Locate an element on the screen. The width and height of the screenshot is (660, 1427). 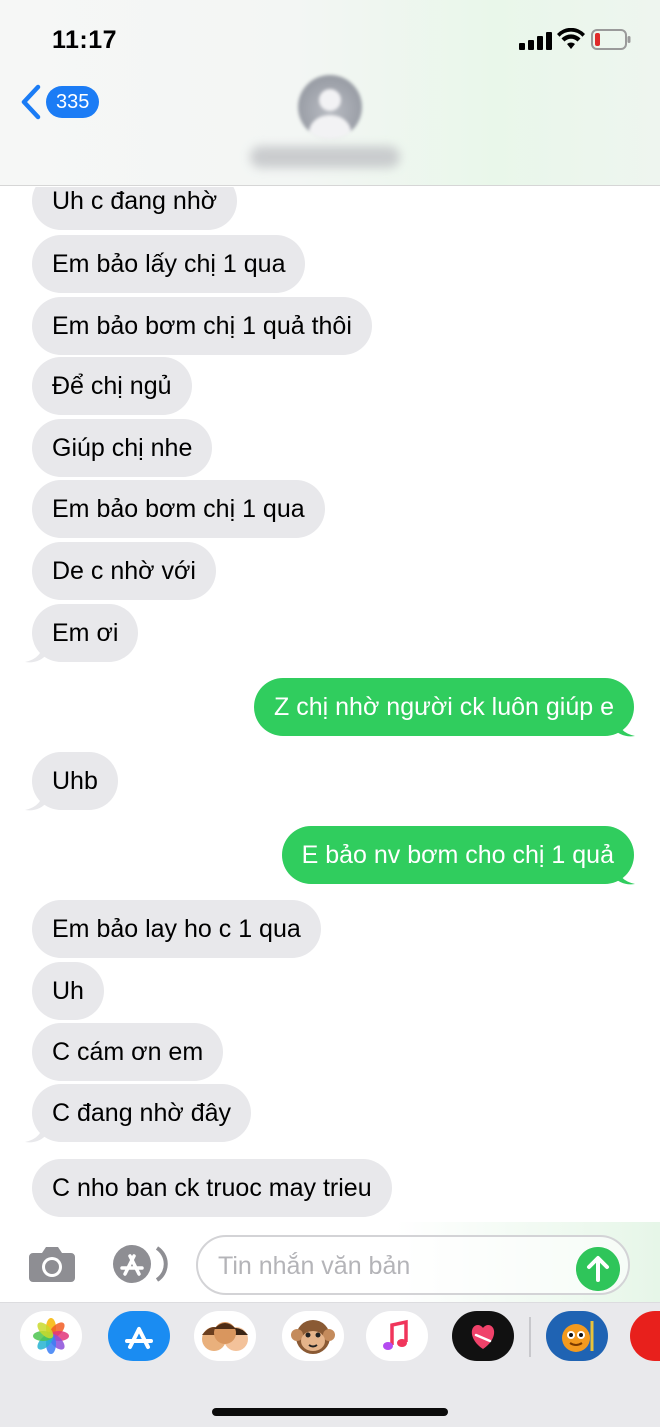
camera-icon is located at coordinates (52, 1264).